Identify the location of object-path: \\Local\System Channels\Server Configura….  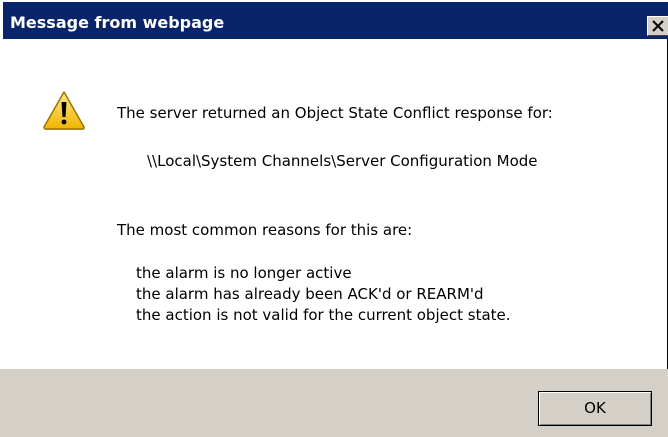
(342, 161).